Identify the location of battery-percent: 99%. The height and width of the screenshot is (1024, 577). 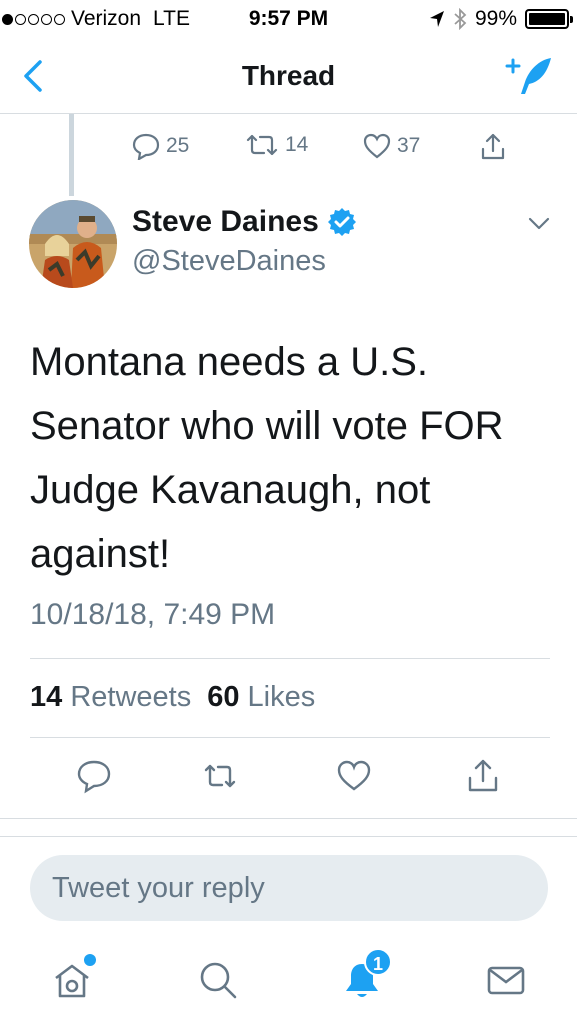
(495, 18).